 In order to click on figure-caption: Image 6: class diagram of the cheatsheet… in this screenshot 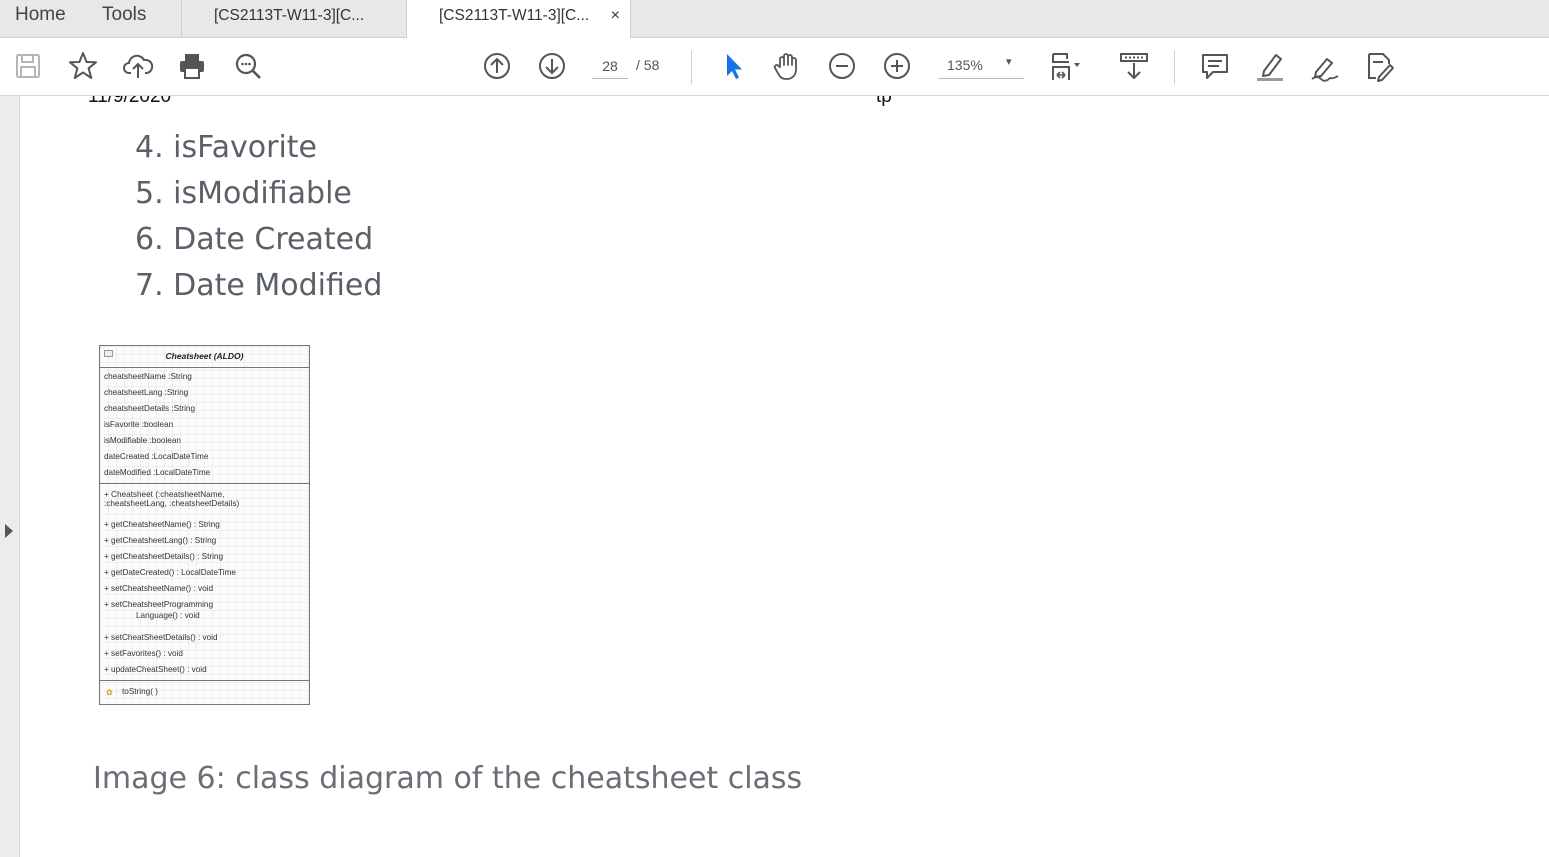, I will do `click(448, 778)`.